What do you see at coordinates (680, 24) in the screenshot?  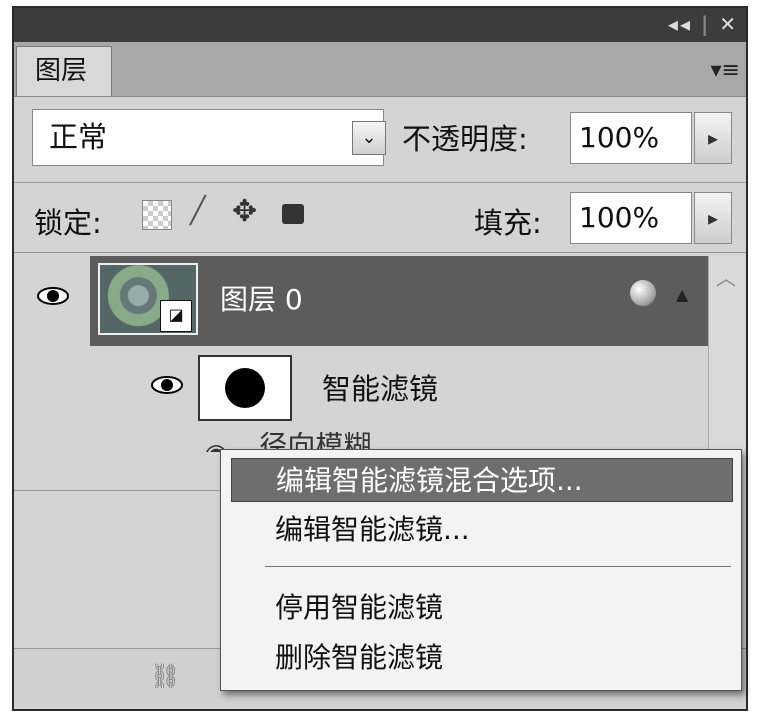 I see `collapse-icon: ◂◂` at bounding box center [680, 24].